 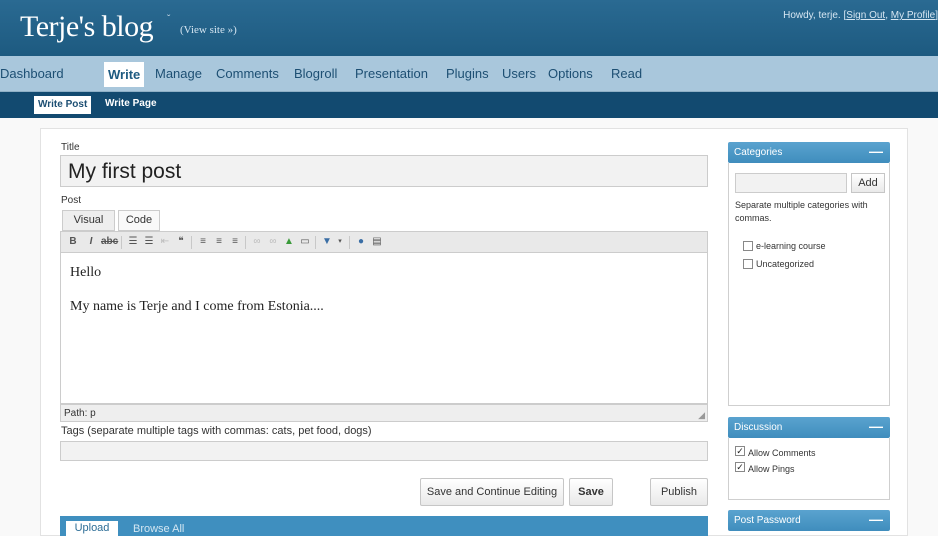 What do you see at coordinates (80, 413) in the screenshot?
I see `path-text: Path: p` at bounding box center [80, 413].